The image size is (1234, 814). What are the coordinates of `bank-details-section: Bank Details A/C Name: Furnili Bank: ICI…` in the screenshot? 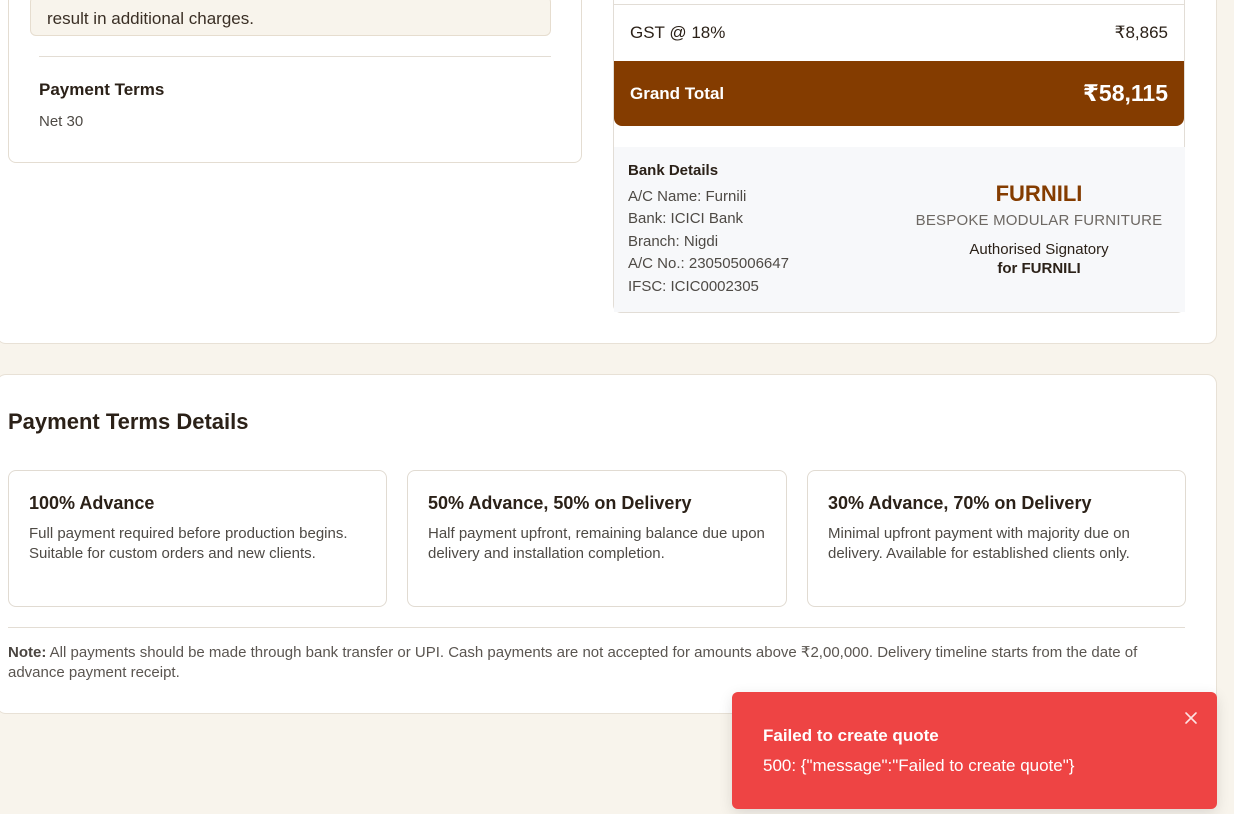 It's located at (899, 229).